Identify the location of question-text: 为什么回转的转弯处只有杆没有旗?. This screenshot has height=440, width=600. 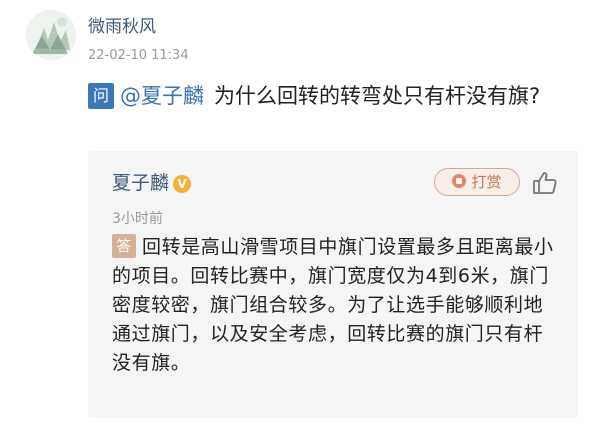
(377, 96).